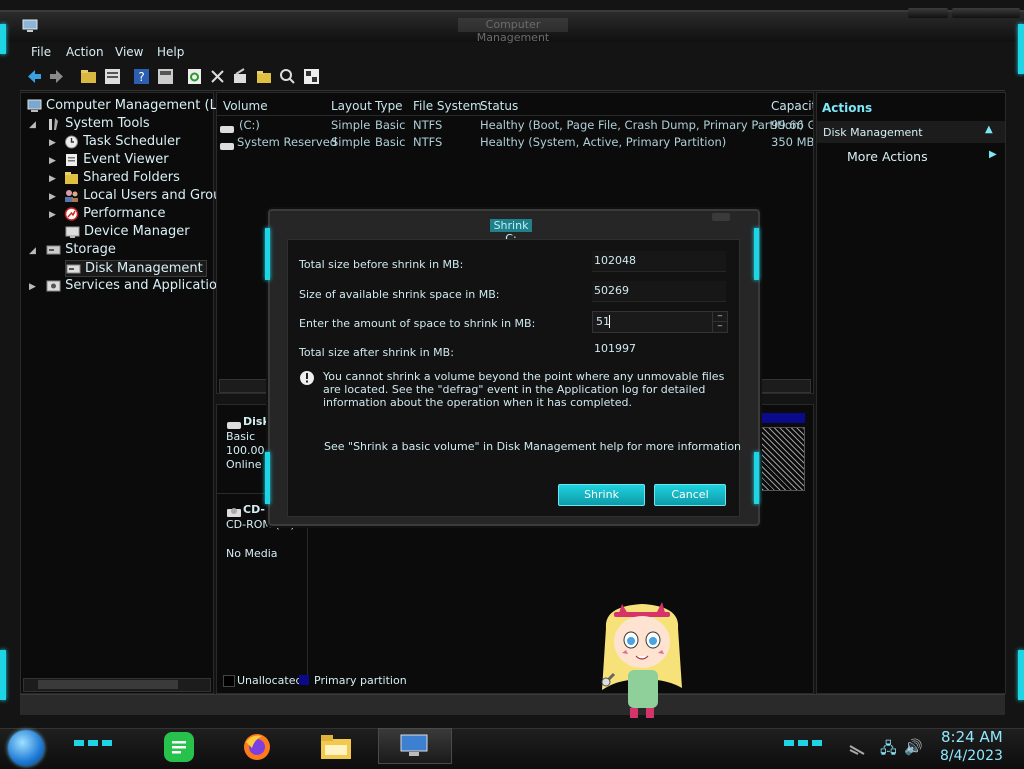 This screenshot has height=769, width=1024. Describe the element at coordinates (267, 478) in the screenshot. I see `dialog-accent-left-bottom` at that location.